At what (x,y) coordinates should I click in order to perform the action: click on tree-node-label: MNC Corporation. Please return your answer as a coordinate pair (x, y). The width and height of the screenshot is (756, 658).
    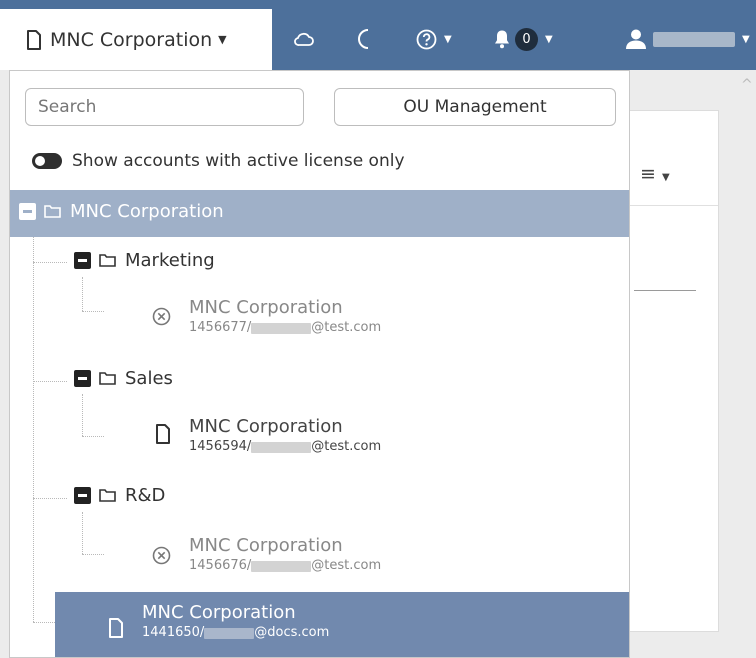
    Looking at the image, I should click on (147, 211).